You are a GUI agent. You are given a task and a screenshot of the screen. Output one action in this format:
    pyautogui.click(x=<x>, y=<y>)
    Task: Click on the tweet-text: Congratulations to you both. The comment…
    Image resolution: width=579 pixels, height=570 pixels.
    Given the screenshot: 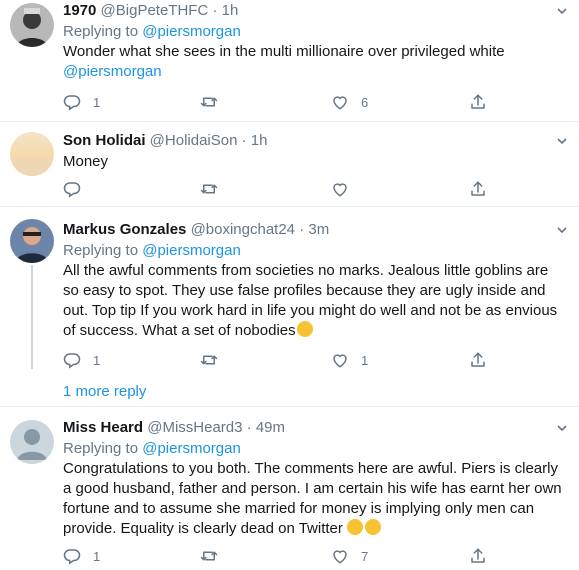 What is the action you would take?
    pyautogui.click(x=315, y=499)
    